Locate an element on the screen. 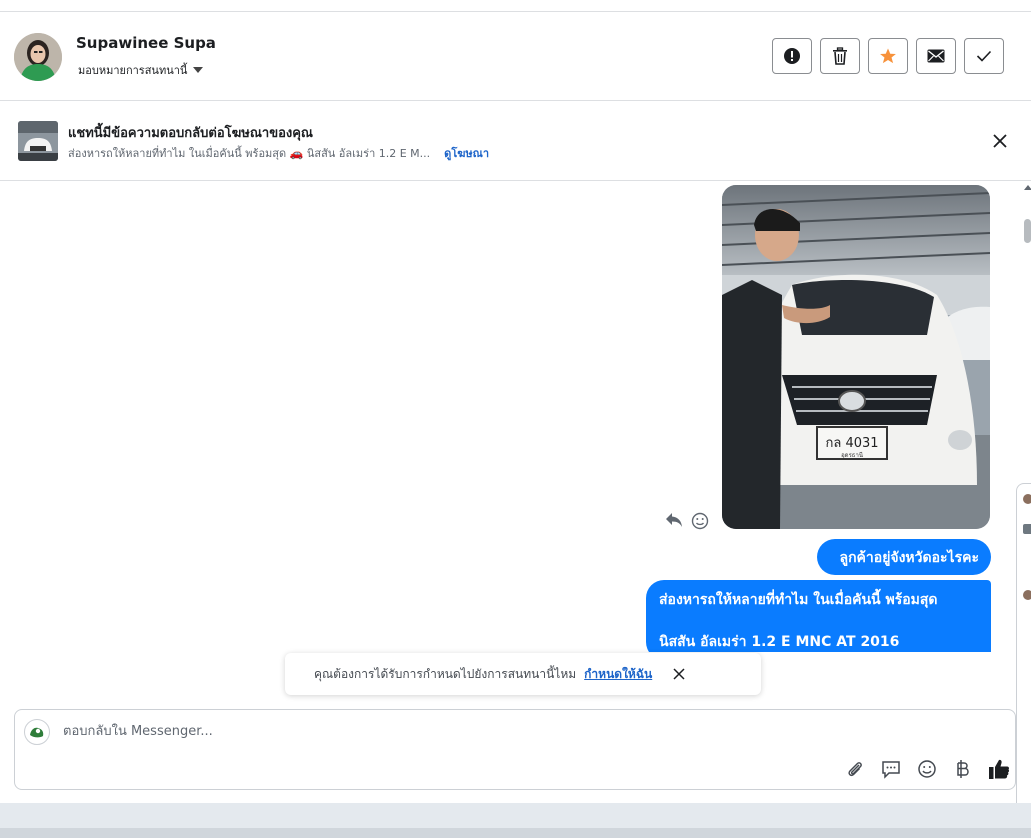  top-strip is located at coordinates (515, 6).